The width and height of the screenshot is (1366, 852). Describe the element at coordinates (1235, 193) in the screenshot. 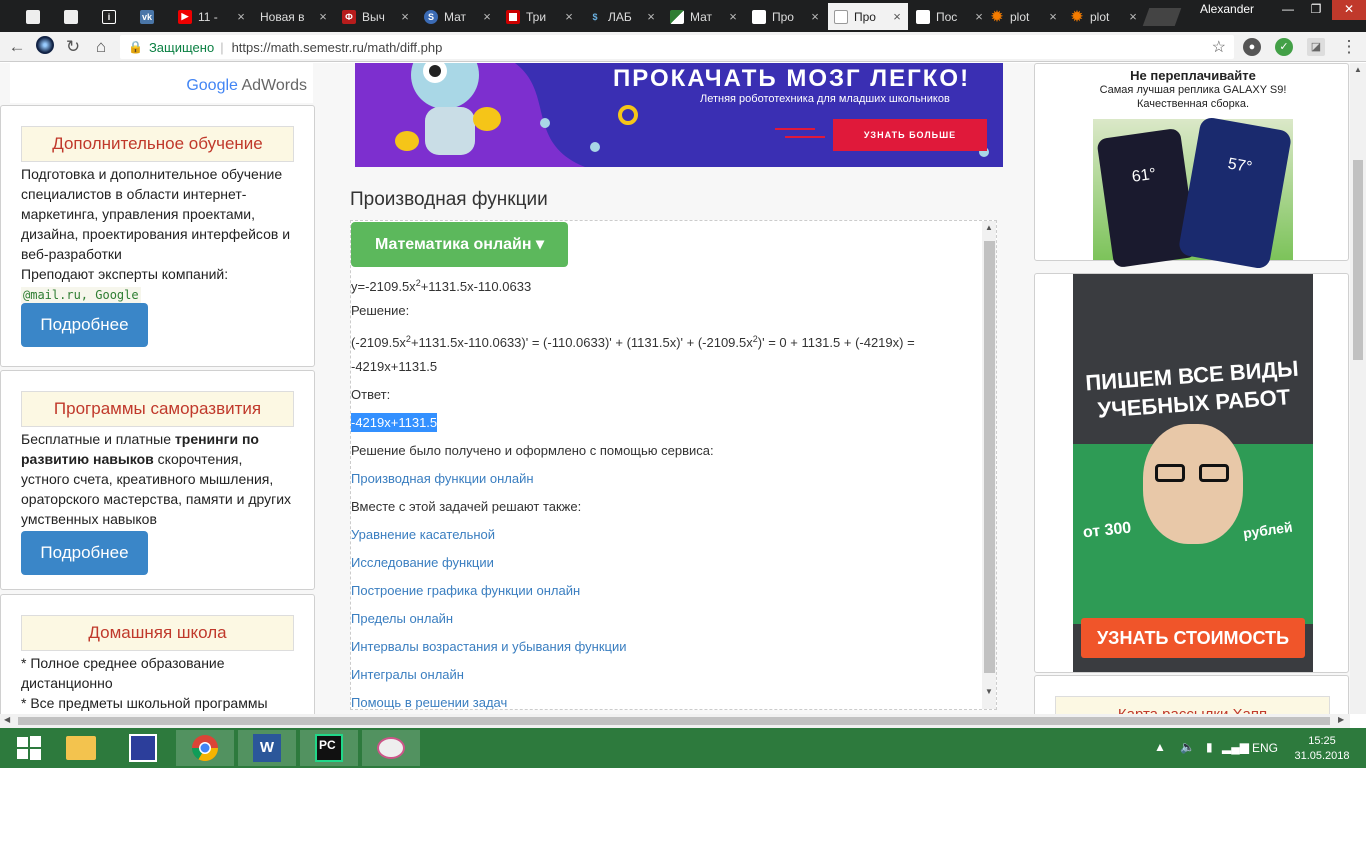

I see `phone-right: 57°` at that location.